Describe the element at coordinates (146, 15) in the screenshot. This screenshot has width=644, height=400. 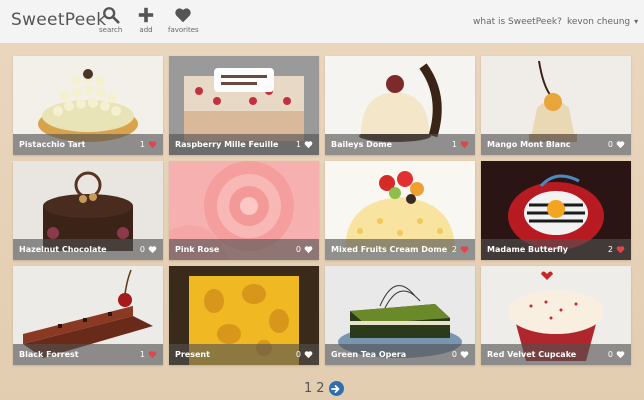
I see `plus-icon` at that location.